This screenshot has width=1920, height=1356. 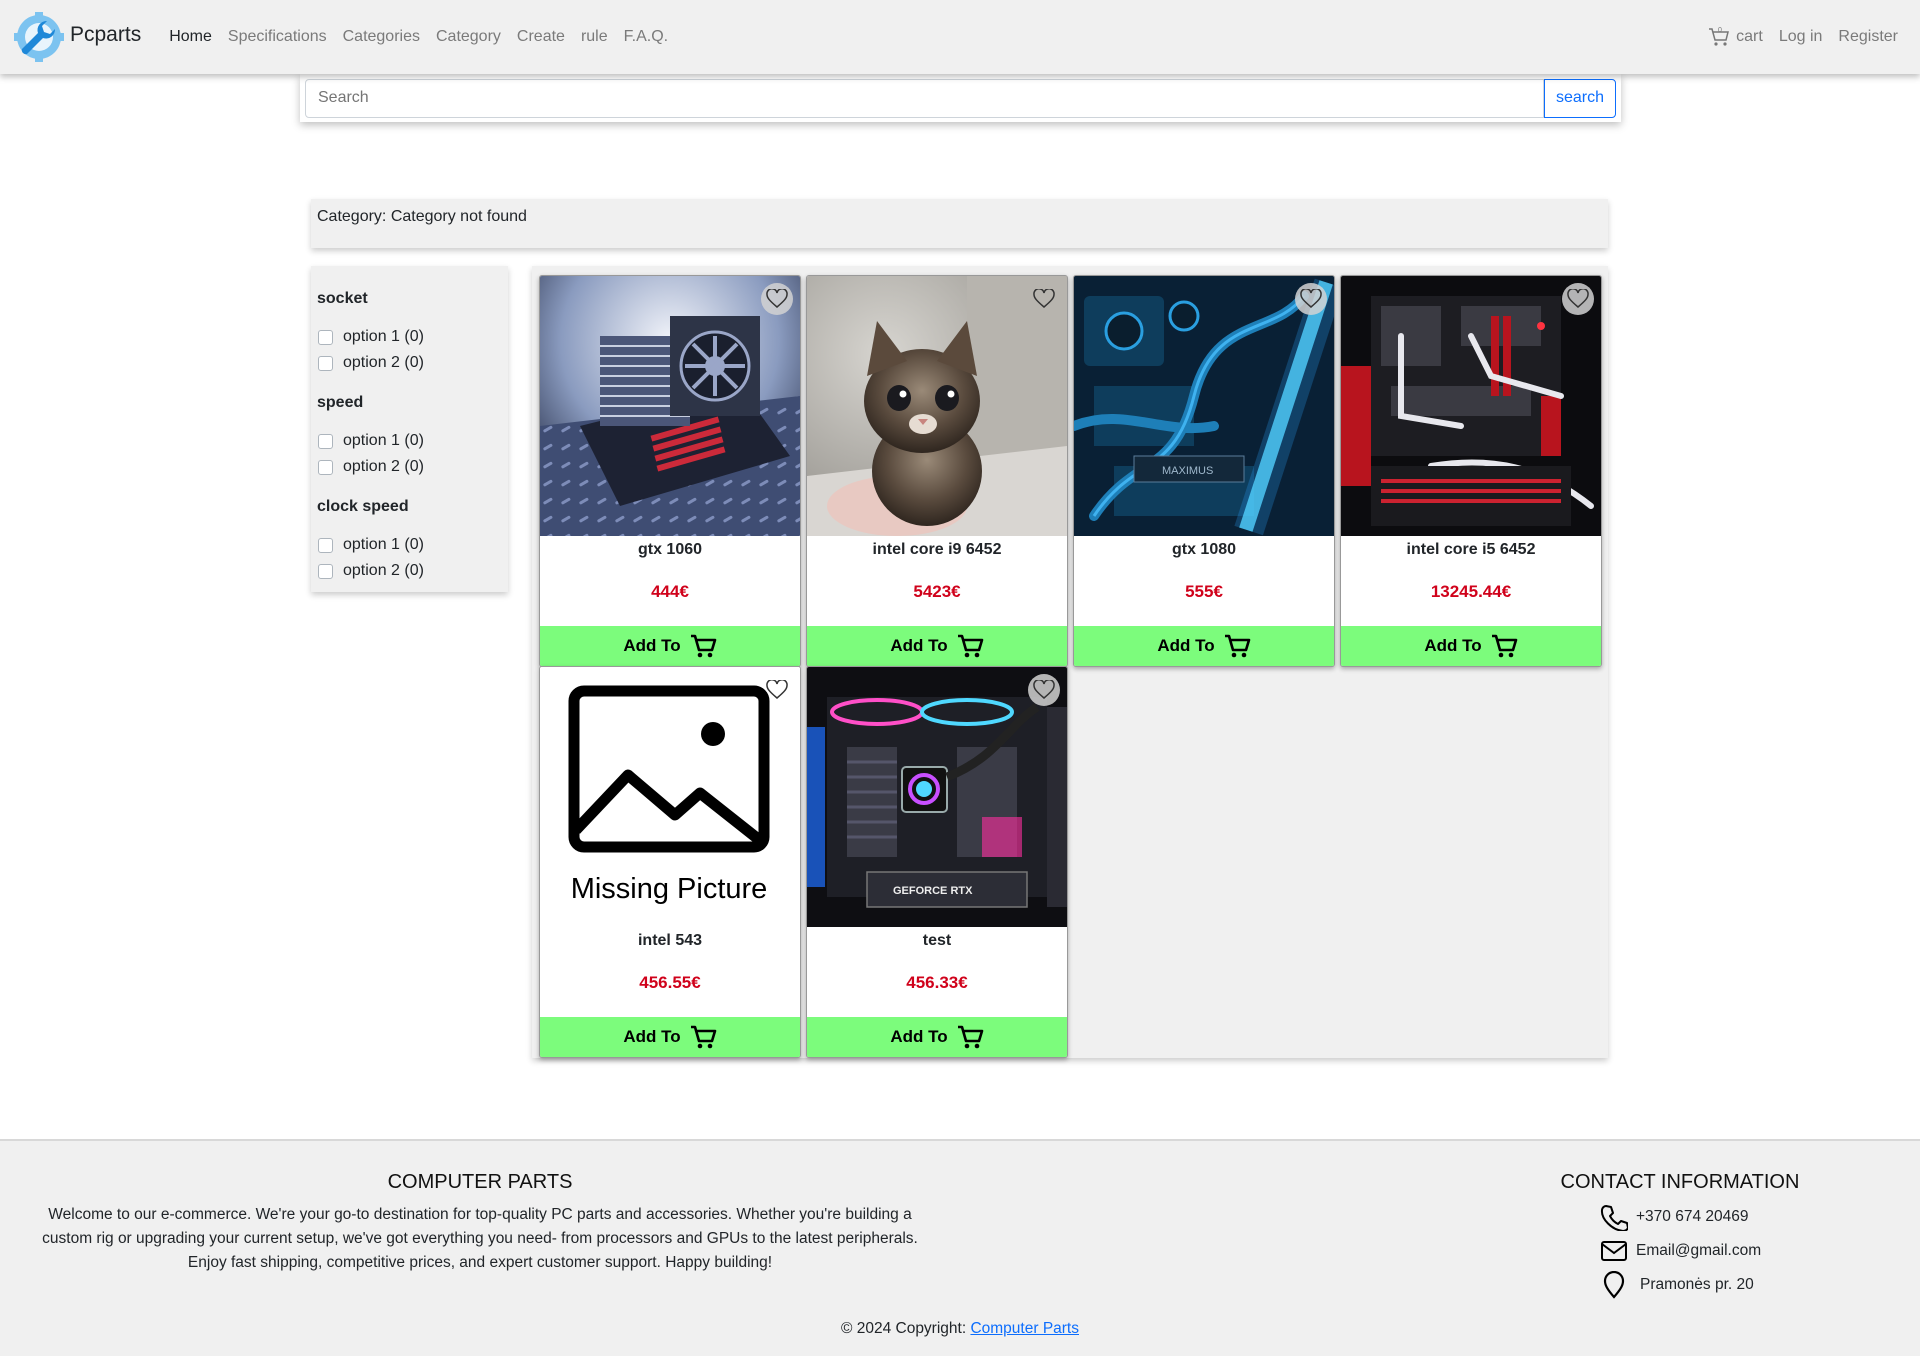 What do you see at coordinates (468, 37) in the screenshot?
I see `nav-category: Category` at bounding box center [468, 37].